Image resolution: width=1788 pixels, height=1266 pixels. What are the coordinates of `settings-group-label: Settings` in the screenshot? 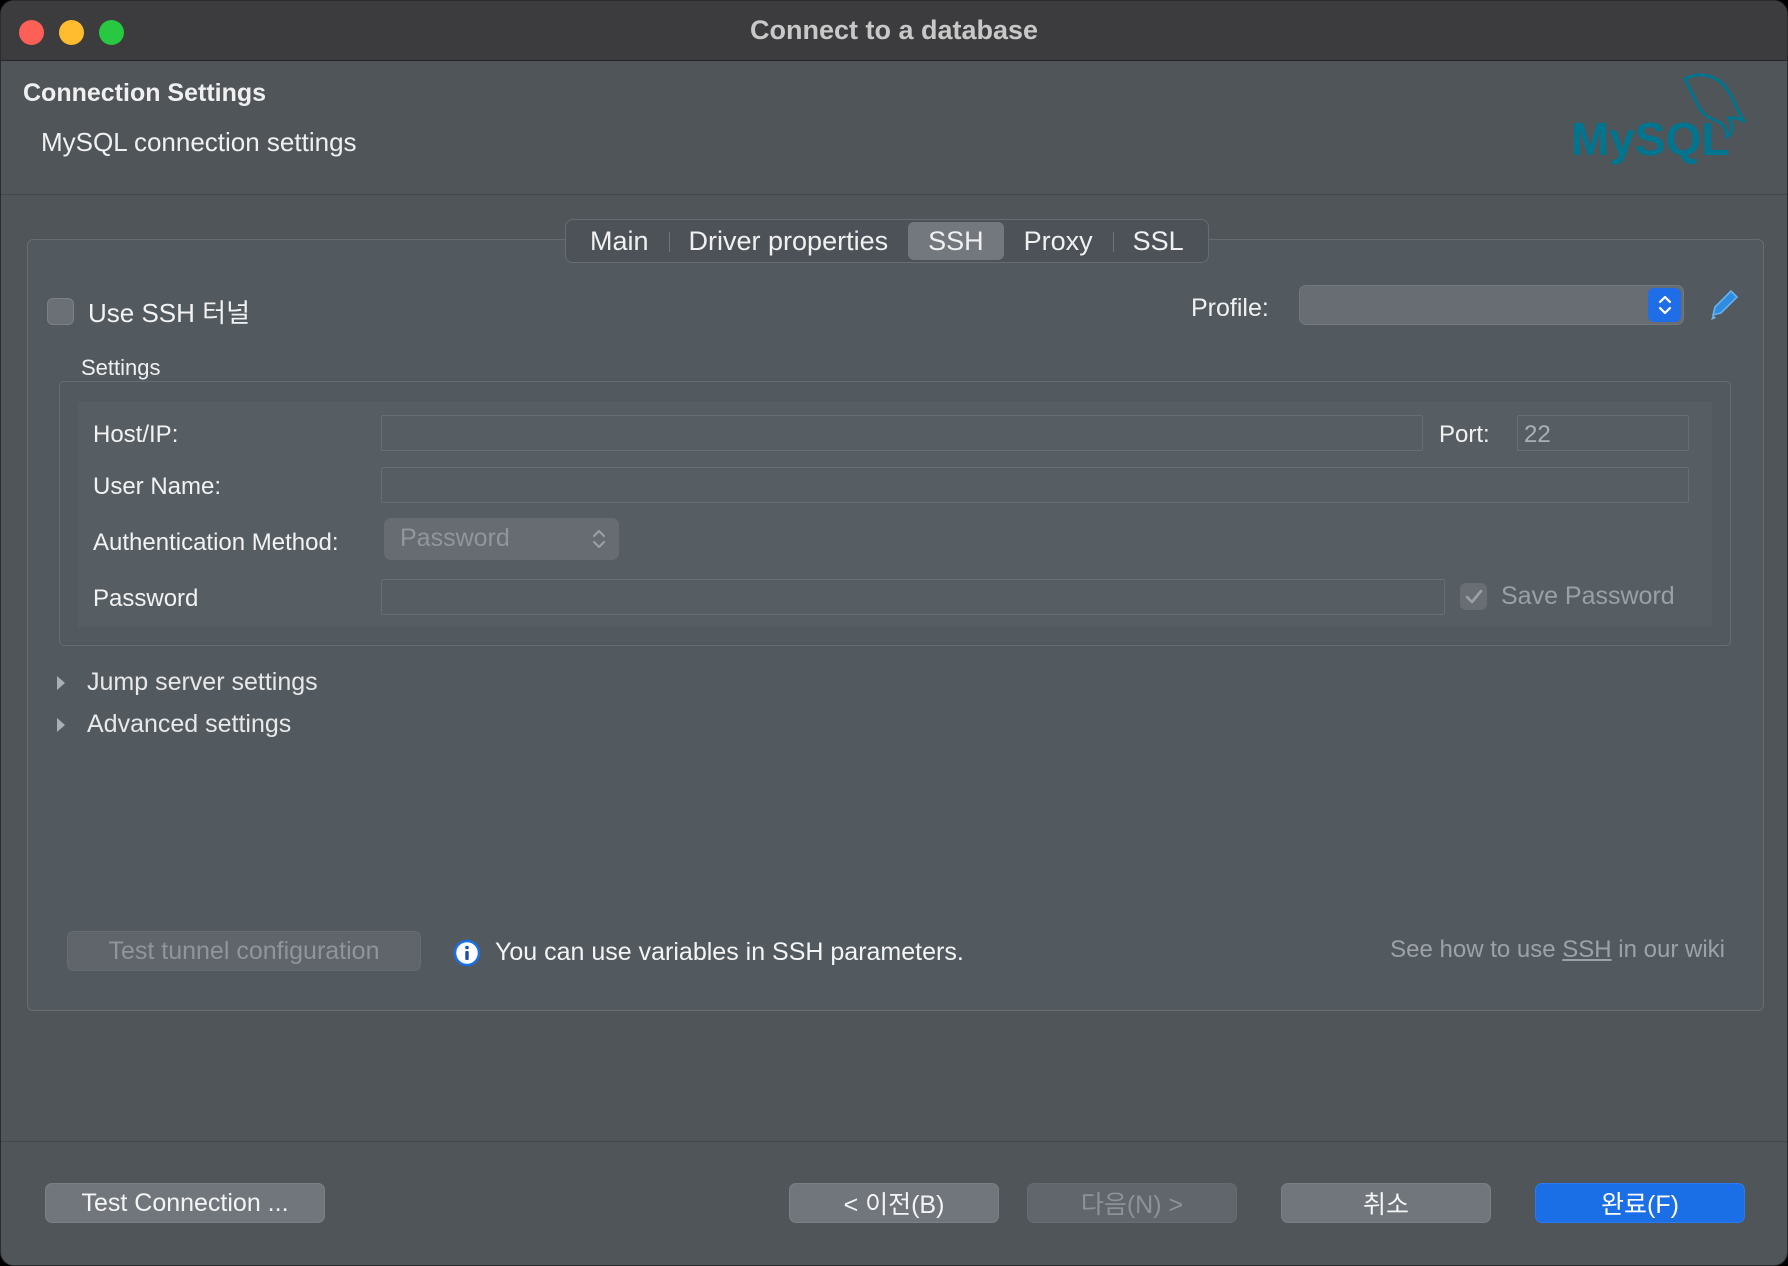 It's located at (121, 367).